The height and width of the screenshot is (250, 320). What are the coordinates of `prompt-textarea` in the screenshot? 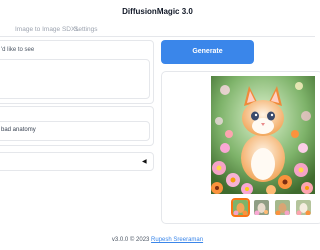 It's located at (75, 79).